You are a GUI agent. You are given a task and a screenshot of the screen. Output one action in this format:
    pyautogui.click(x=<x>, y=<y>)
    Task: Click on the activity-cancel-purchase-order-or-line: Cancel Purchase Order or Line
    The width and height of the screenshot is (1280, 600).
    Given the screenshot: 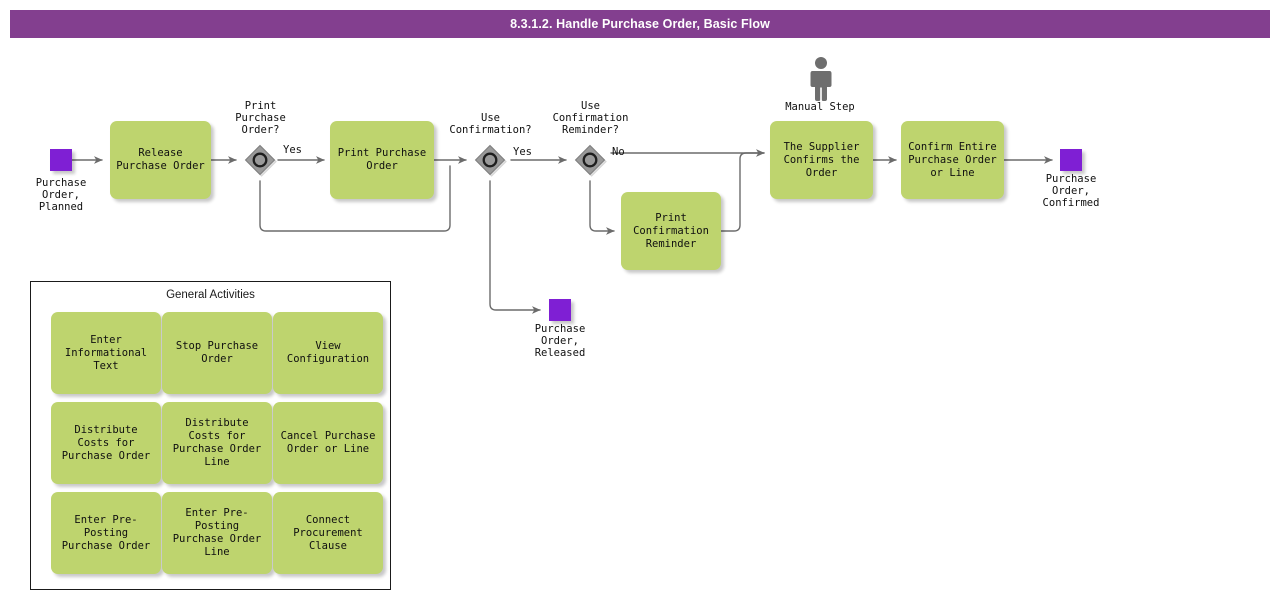 What is the action you would take?
    pyautogui.click(x=328, y=443)
    